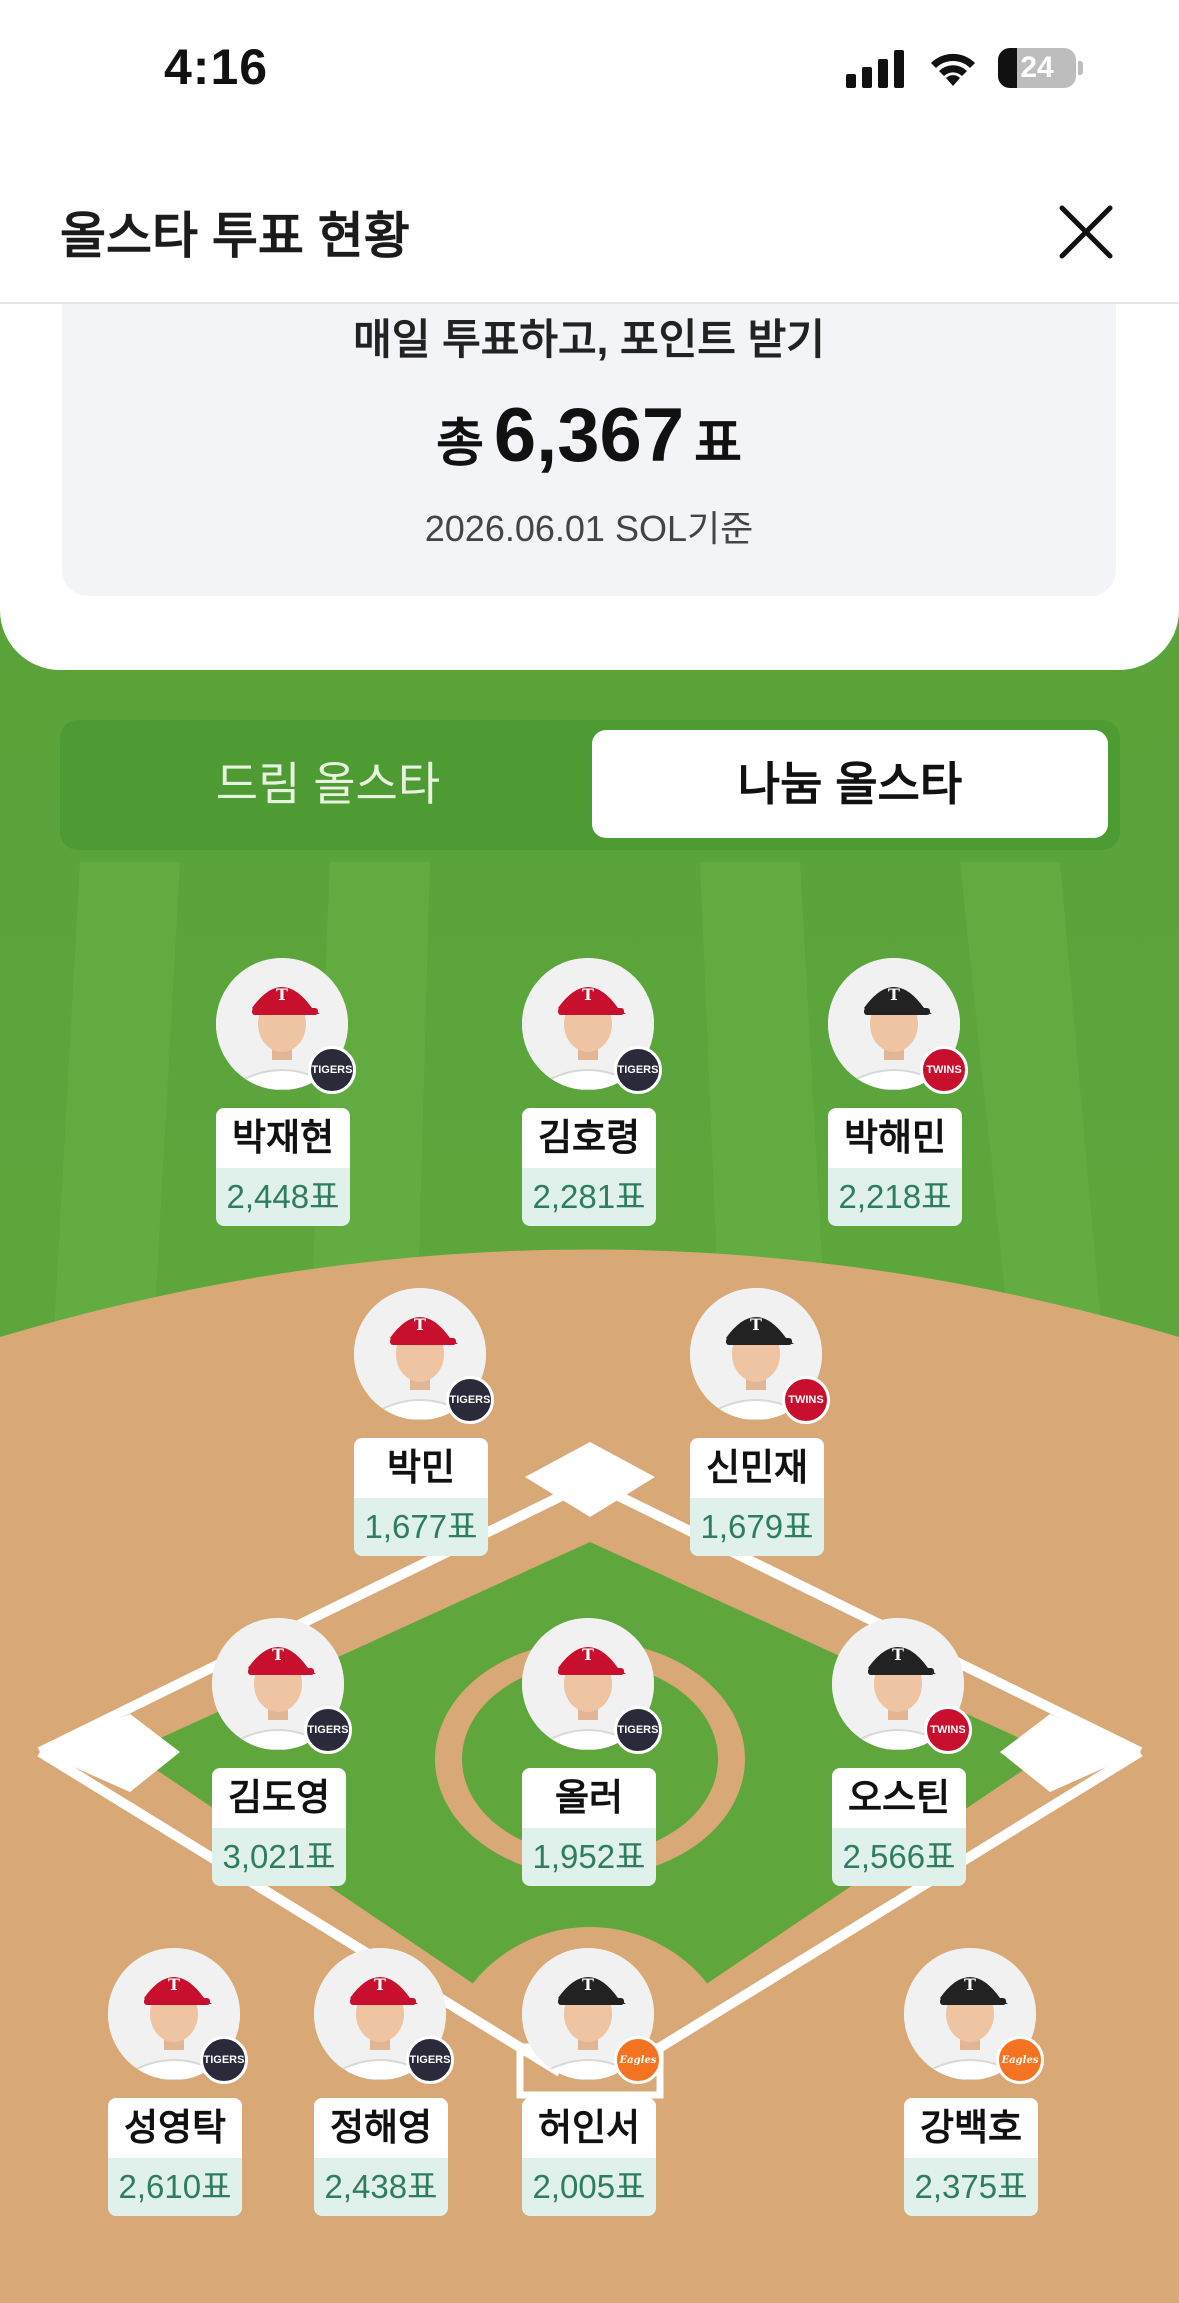 Image resolution: width=1179 pixels, height=2303 pixels. What do you see at coordinates (175, 2128) in the screenshot?
I see `player-name: 성영탁` at bounding box center [175, 2128].